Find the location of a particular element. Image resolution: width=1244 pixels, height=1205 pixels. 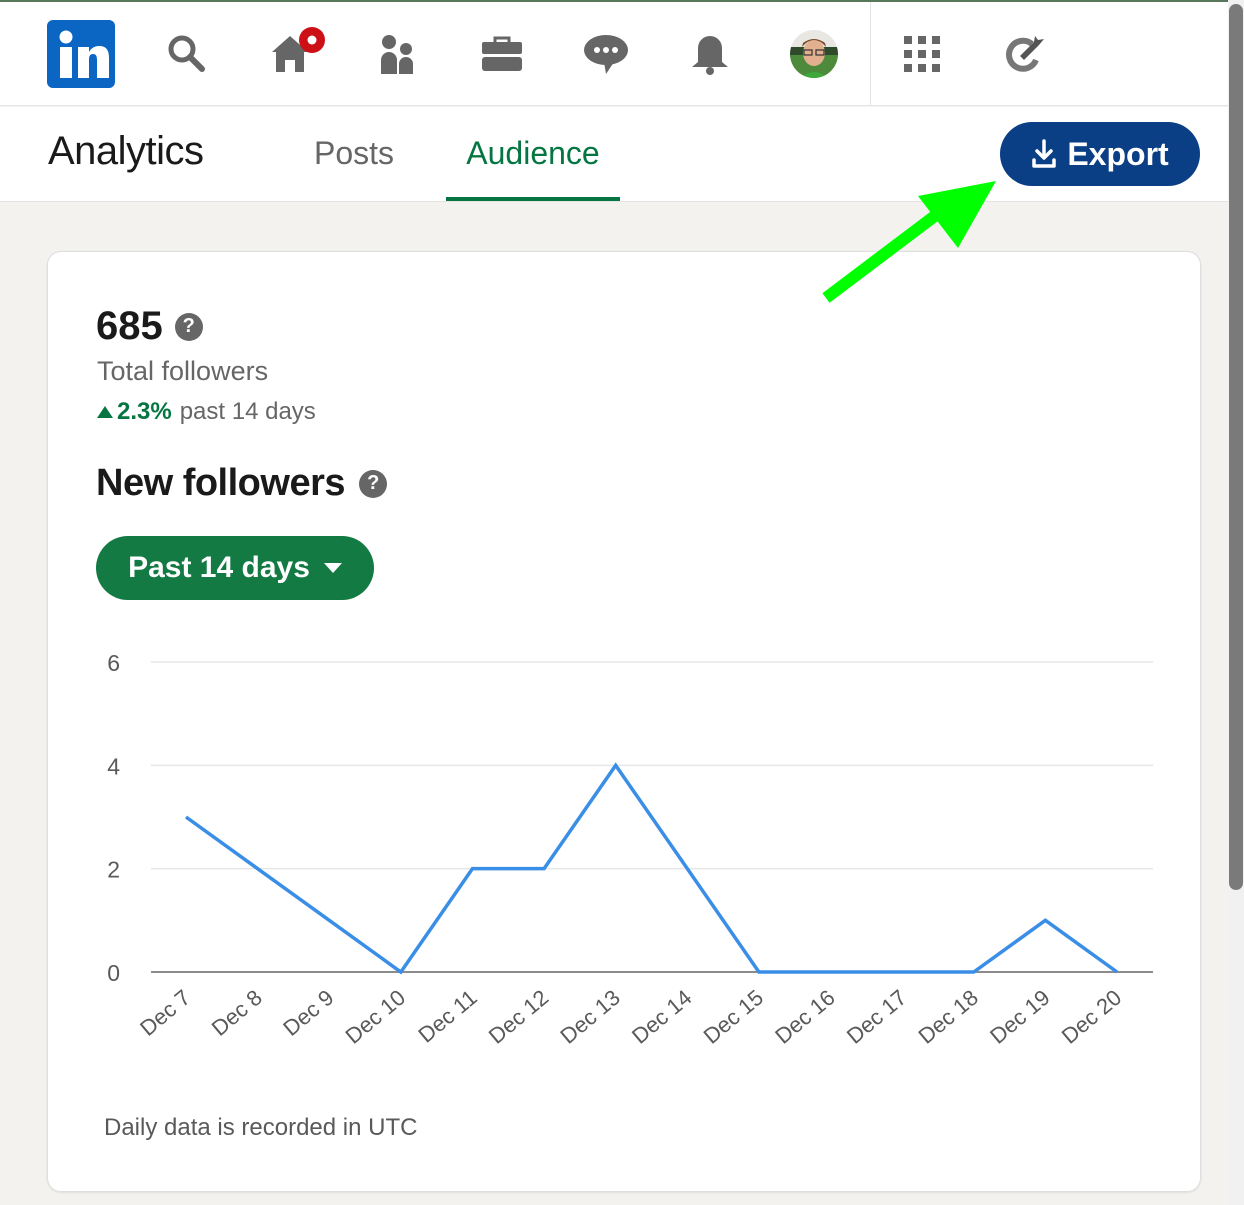

profile-avatar is located at coordinates (814, 54).